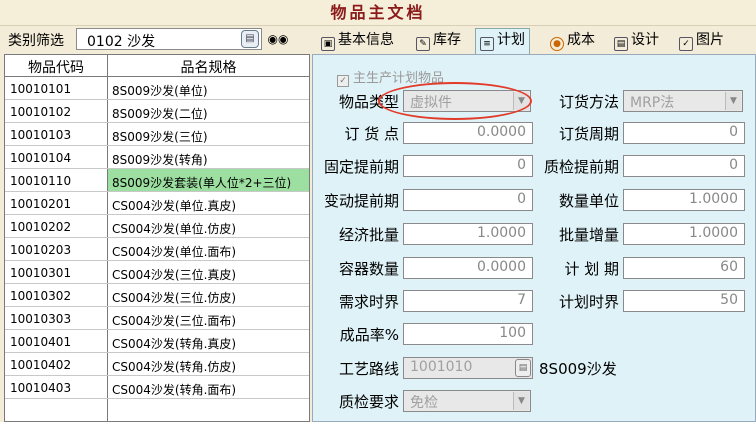 The image size is (756, 422). What do you see at coordinates (468, 368) in the screenshot?
I see `route-field: 1001010 ▤` at bounding box center [468, 368].